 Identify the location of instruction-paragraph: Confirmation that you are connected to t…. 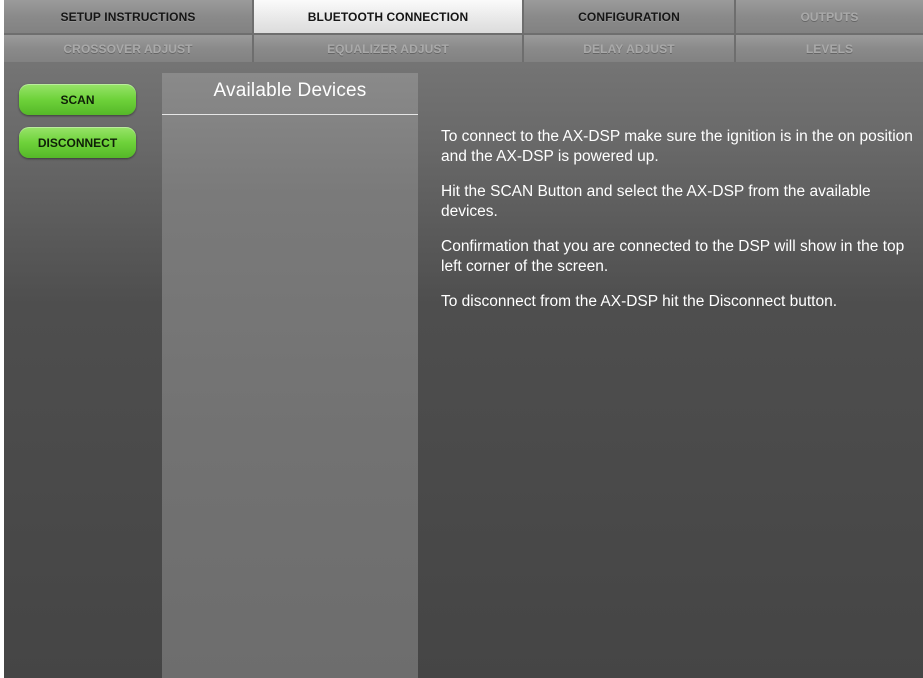
(673, 256).